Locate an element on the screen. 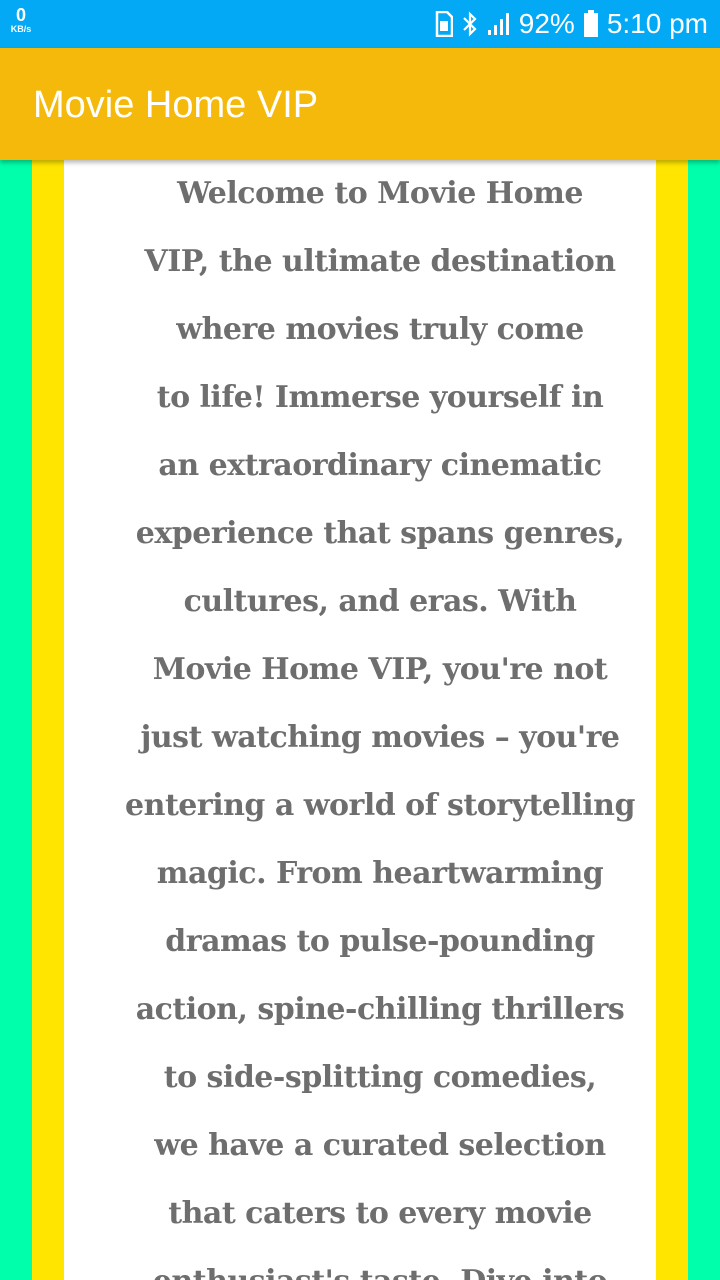  status-icons: 92% 5:10 pm is located at coordinates (571, 24).